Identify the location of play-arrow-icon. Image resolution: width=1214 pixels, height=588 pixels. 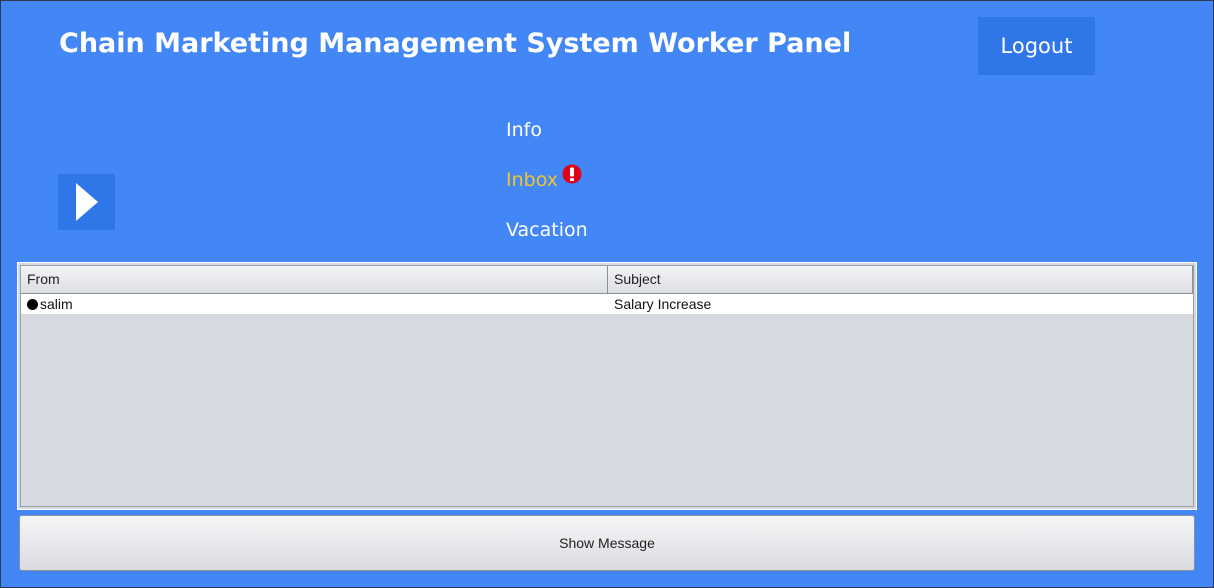
(86, 202).